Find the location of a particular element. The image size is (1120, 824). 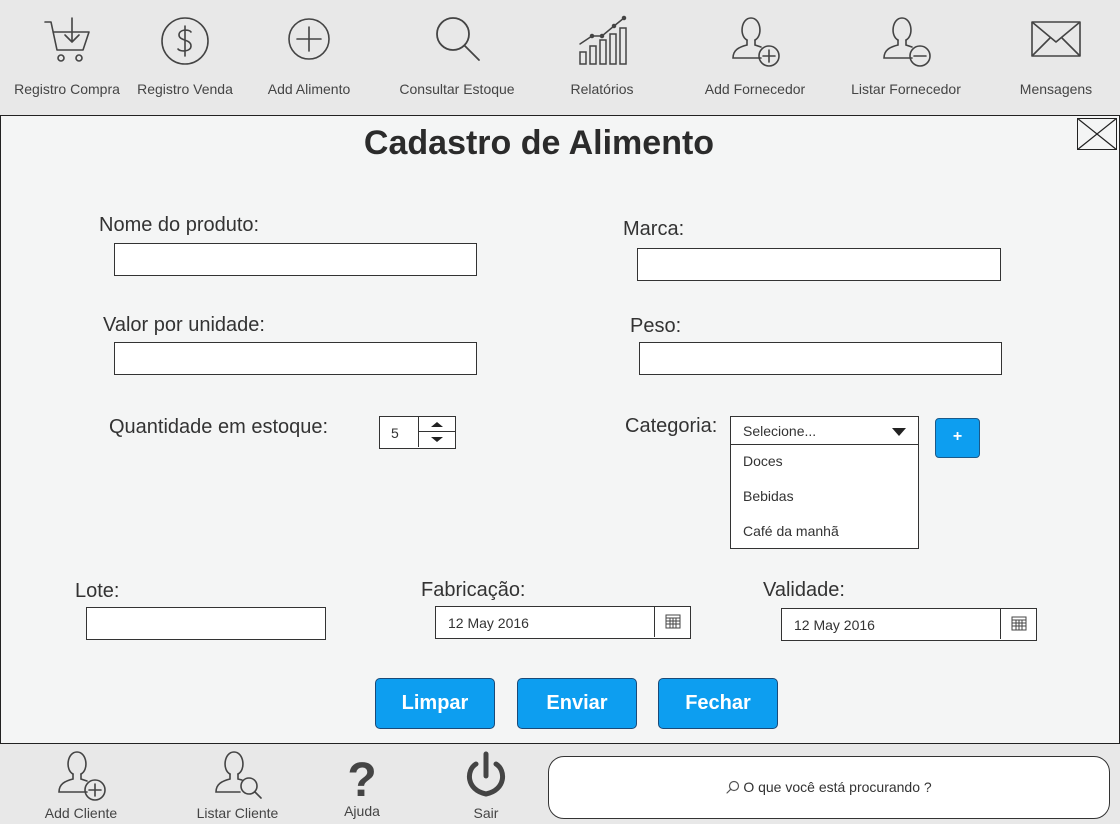

relatorios-button: Relatórios is located at coordinates (602, 56).